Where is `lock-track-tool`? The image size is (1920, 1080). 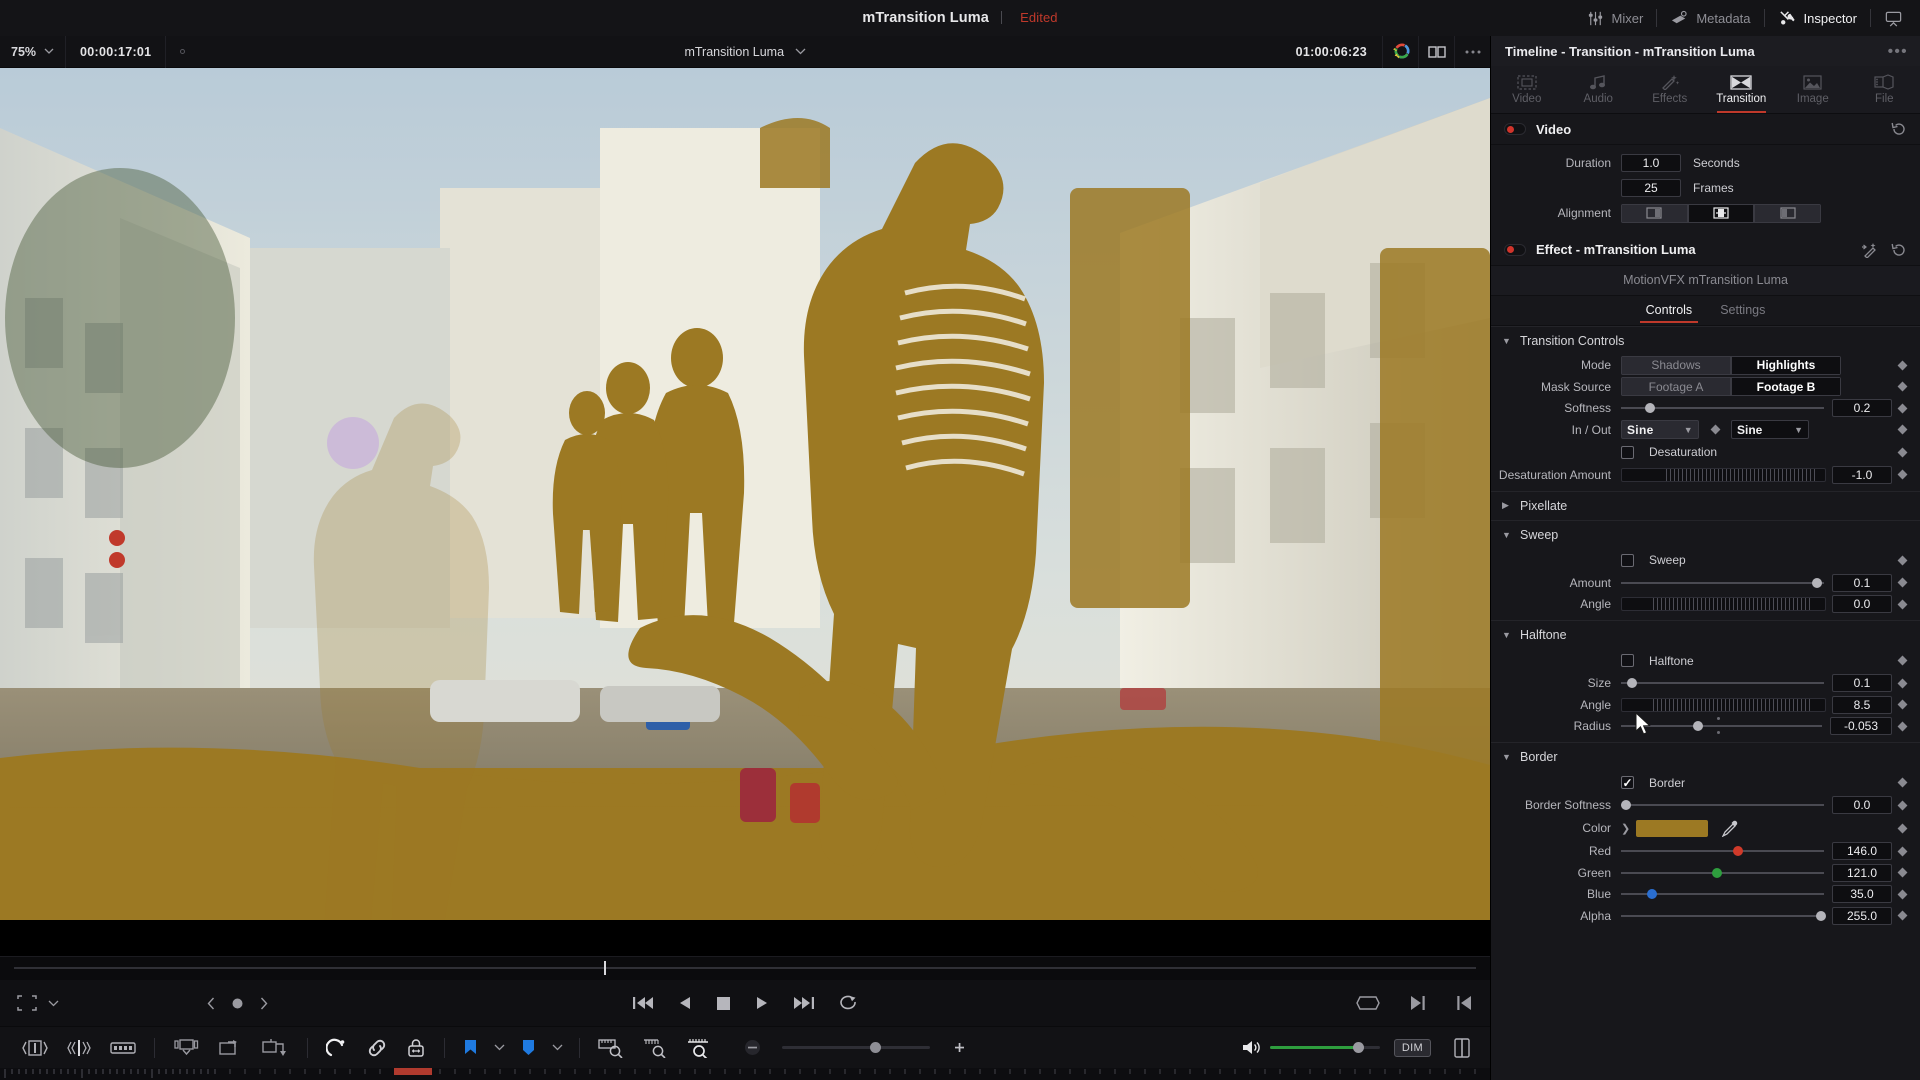
lock-track-tool is located at coordinates (416, 1048).